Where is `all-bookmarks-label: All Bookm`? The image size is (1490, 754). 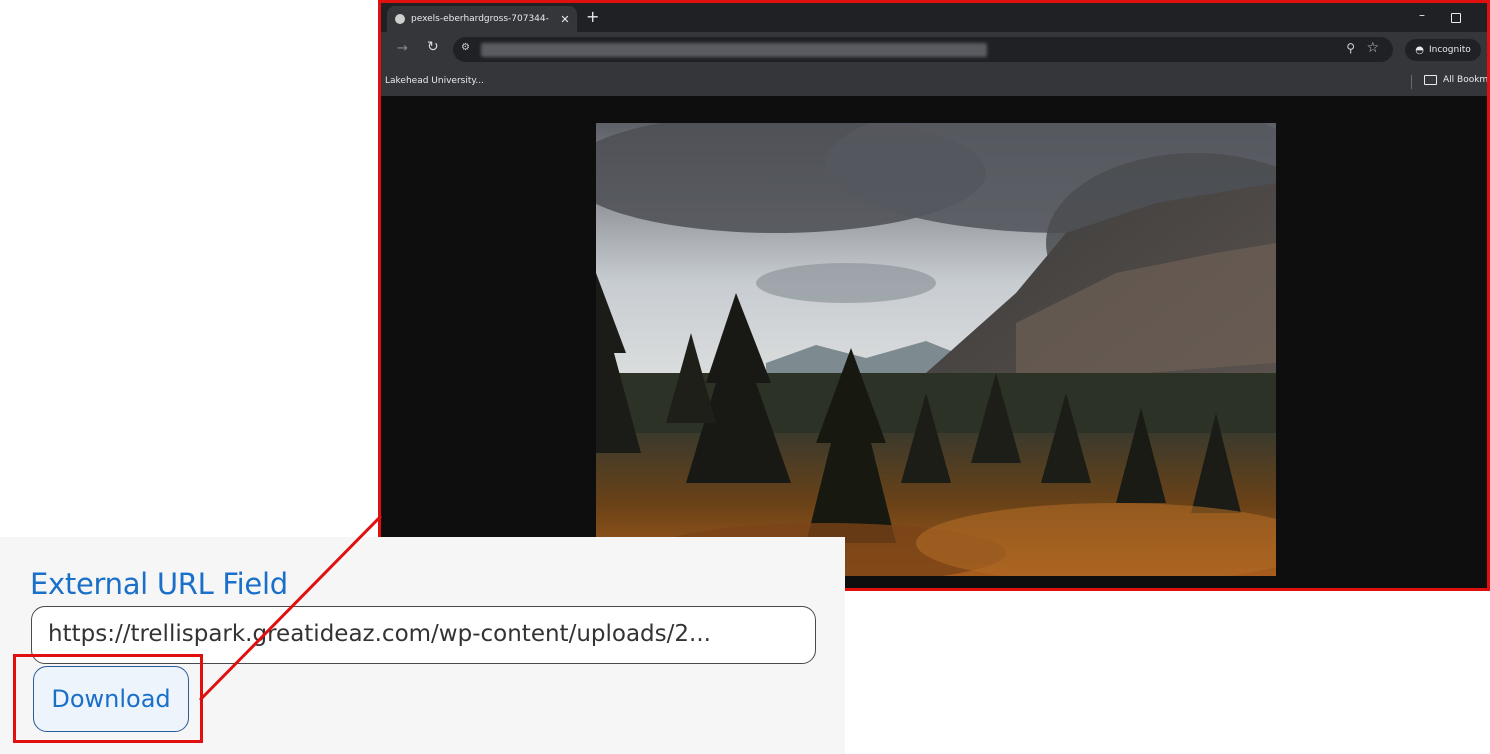 all-bookmarks-label: All Bookm is located at coordinates (1466, 80).